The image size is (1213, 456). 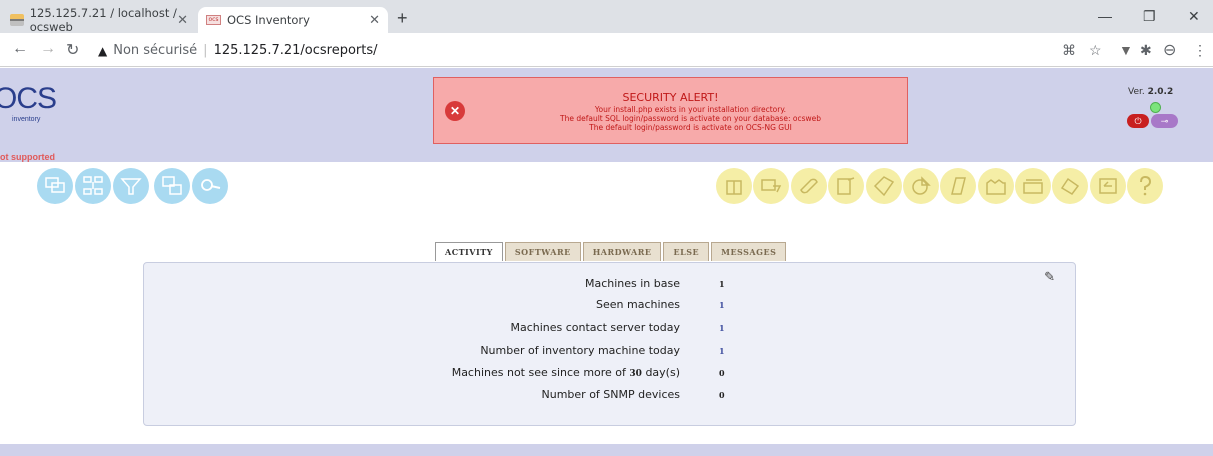 I want to click on filter-funnel-icon, so click(x=131, y=186).